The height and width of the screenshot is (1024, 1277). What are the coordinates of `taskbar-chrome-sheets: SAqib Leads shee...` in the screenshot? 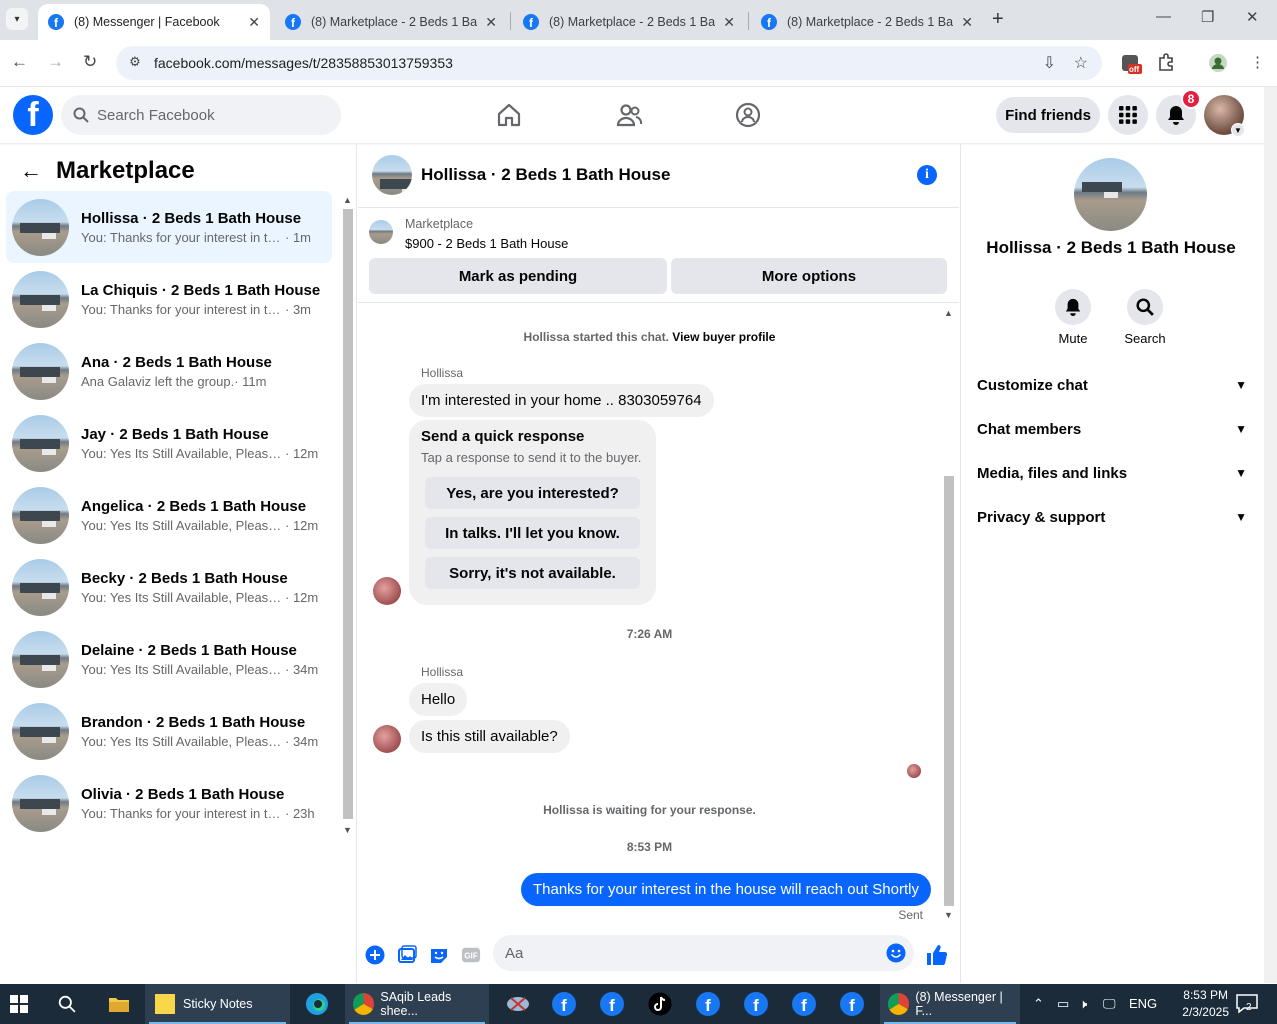 It's located at (417, 1004).